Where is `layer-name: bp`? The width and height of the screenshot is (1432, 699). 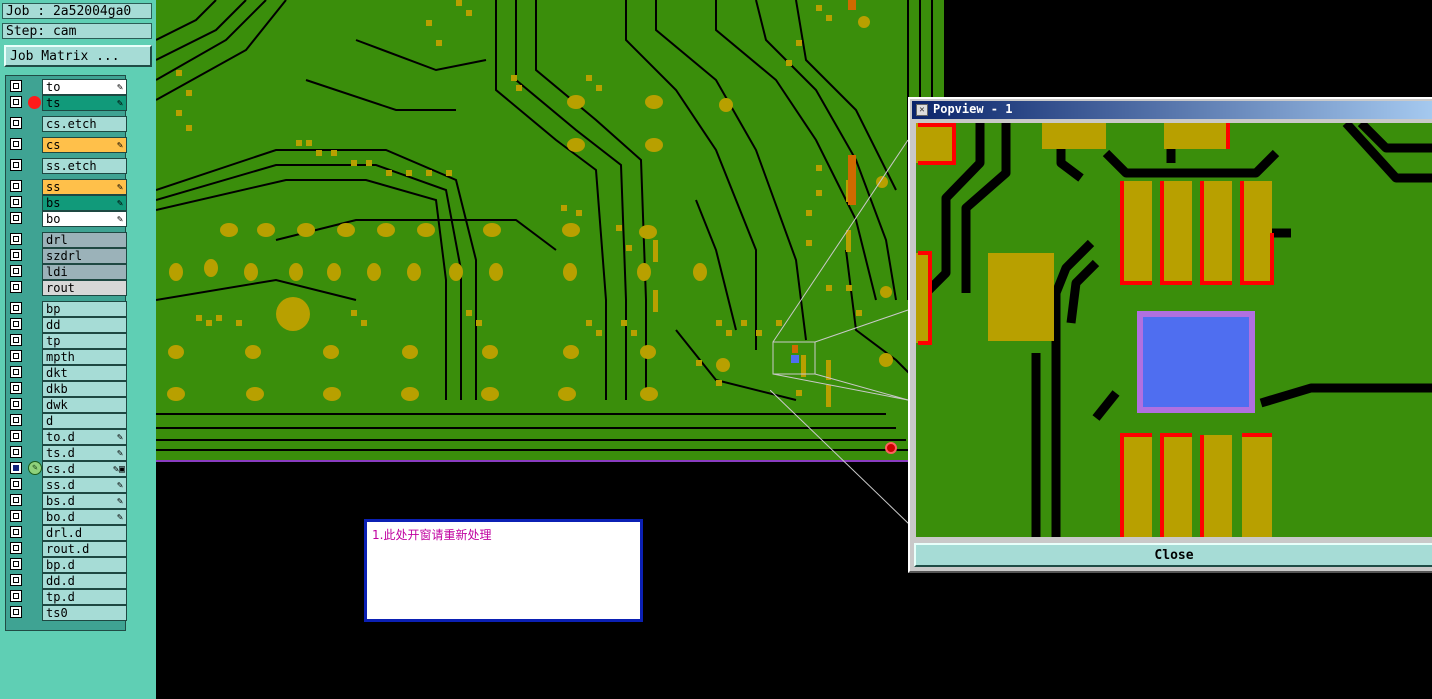 layer-name: bp is located at coordinates (84, 309).